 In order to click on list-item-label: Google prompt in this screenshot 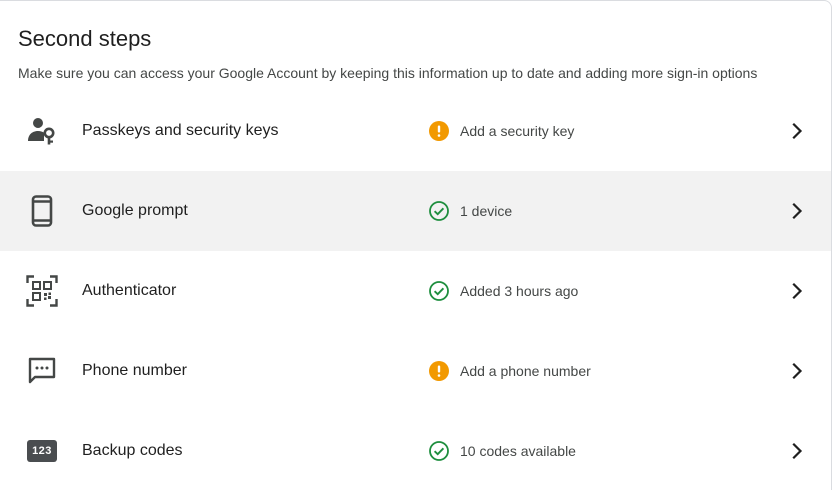, I will do `click(135, 210)`.